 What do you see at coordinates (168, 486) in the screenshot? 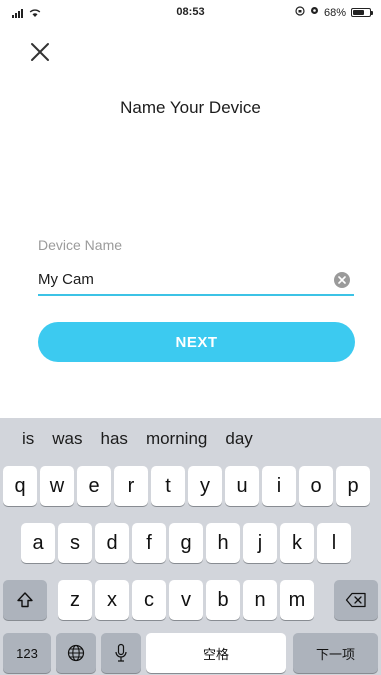
I see `key-t: t` at bounding box center [168, 486].